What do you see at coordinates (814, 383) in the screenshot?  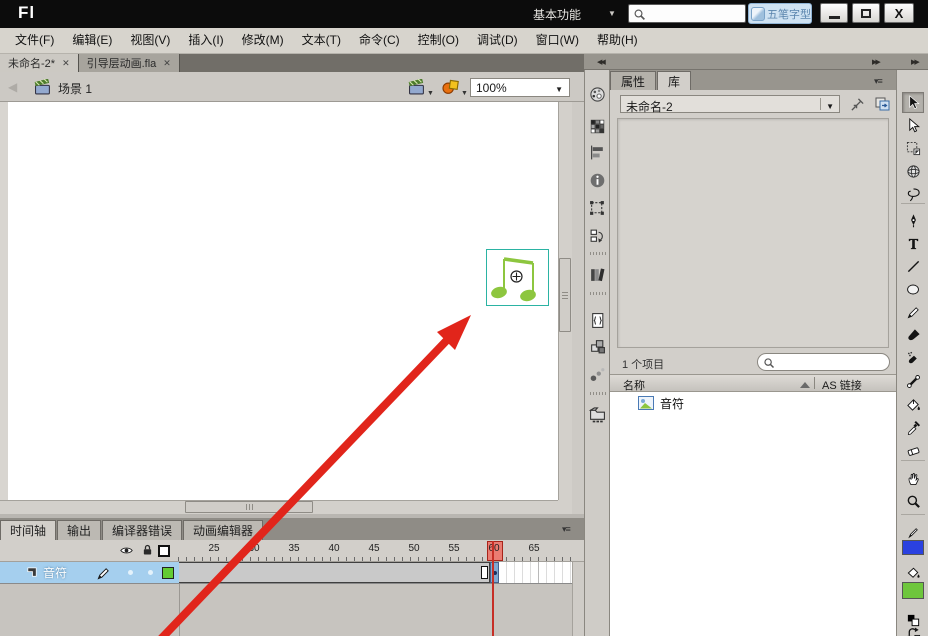 I see `column-divider` at bounding box center [814, 383].